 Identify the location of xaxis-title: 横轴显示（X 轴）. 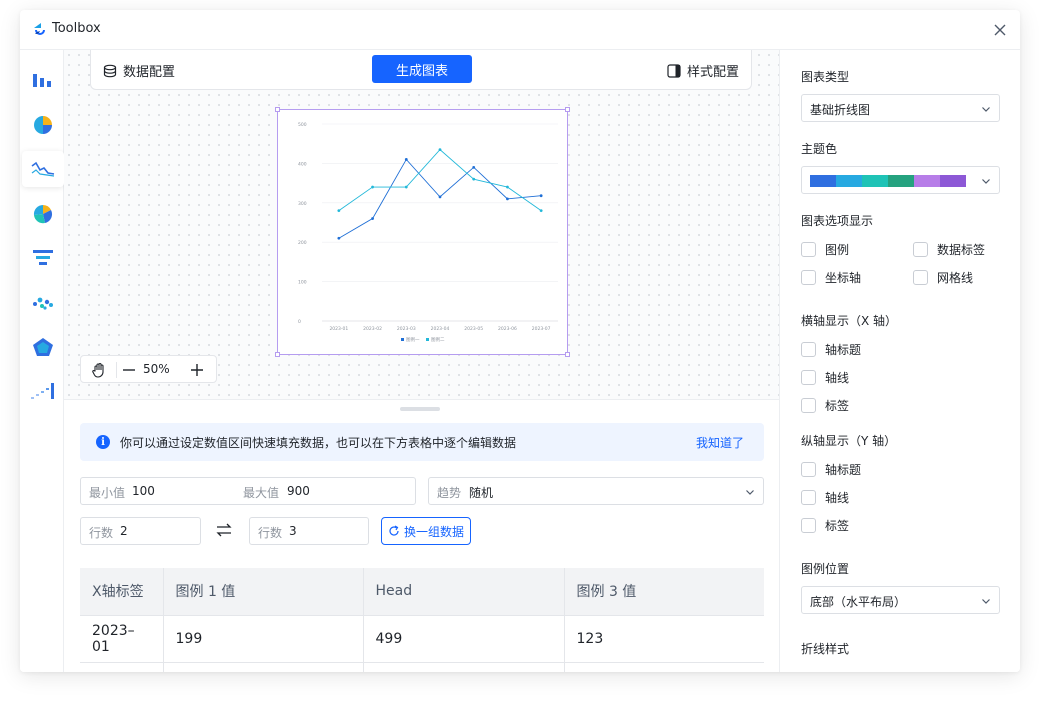
(849, 321).